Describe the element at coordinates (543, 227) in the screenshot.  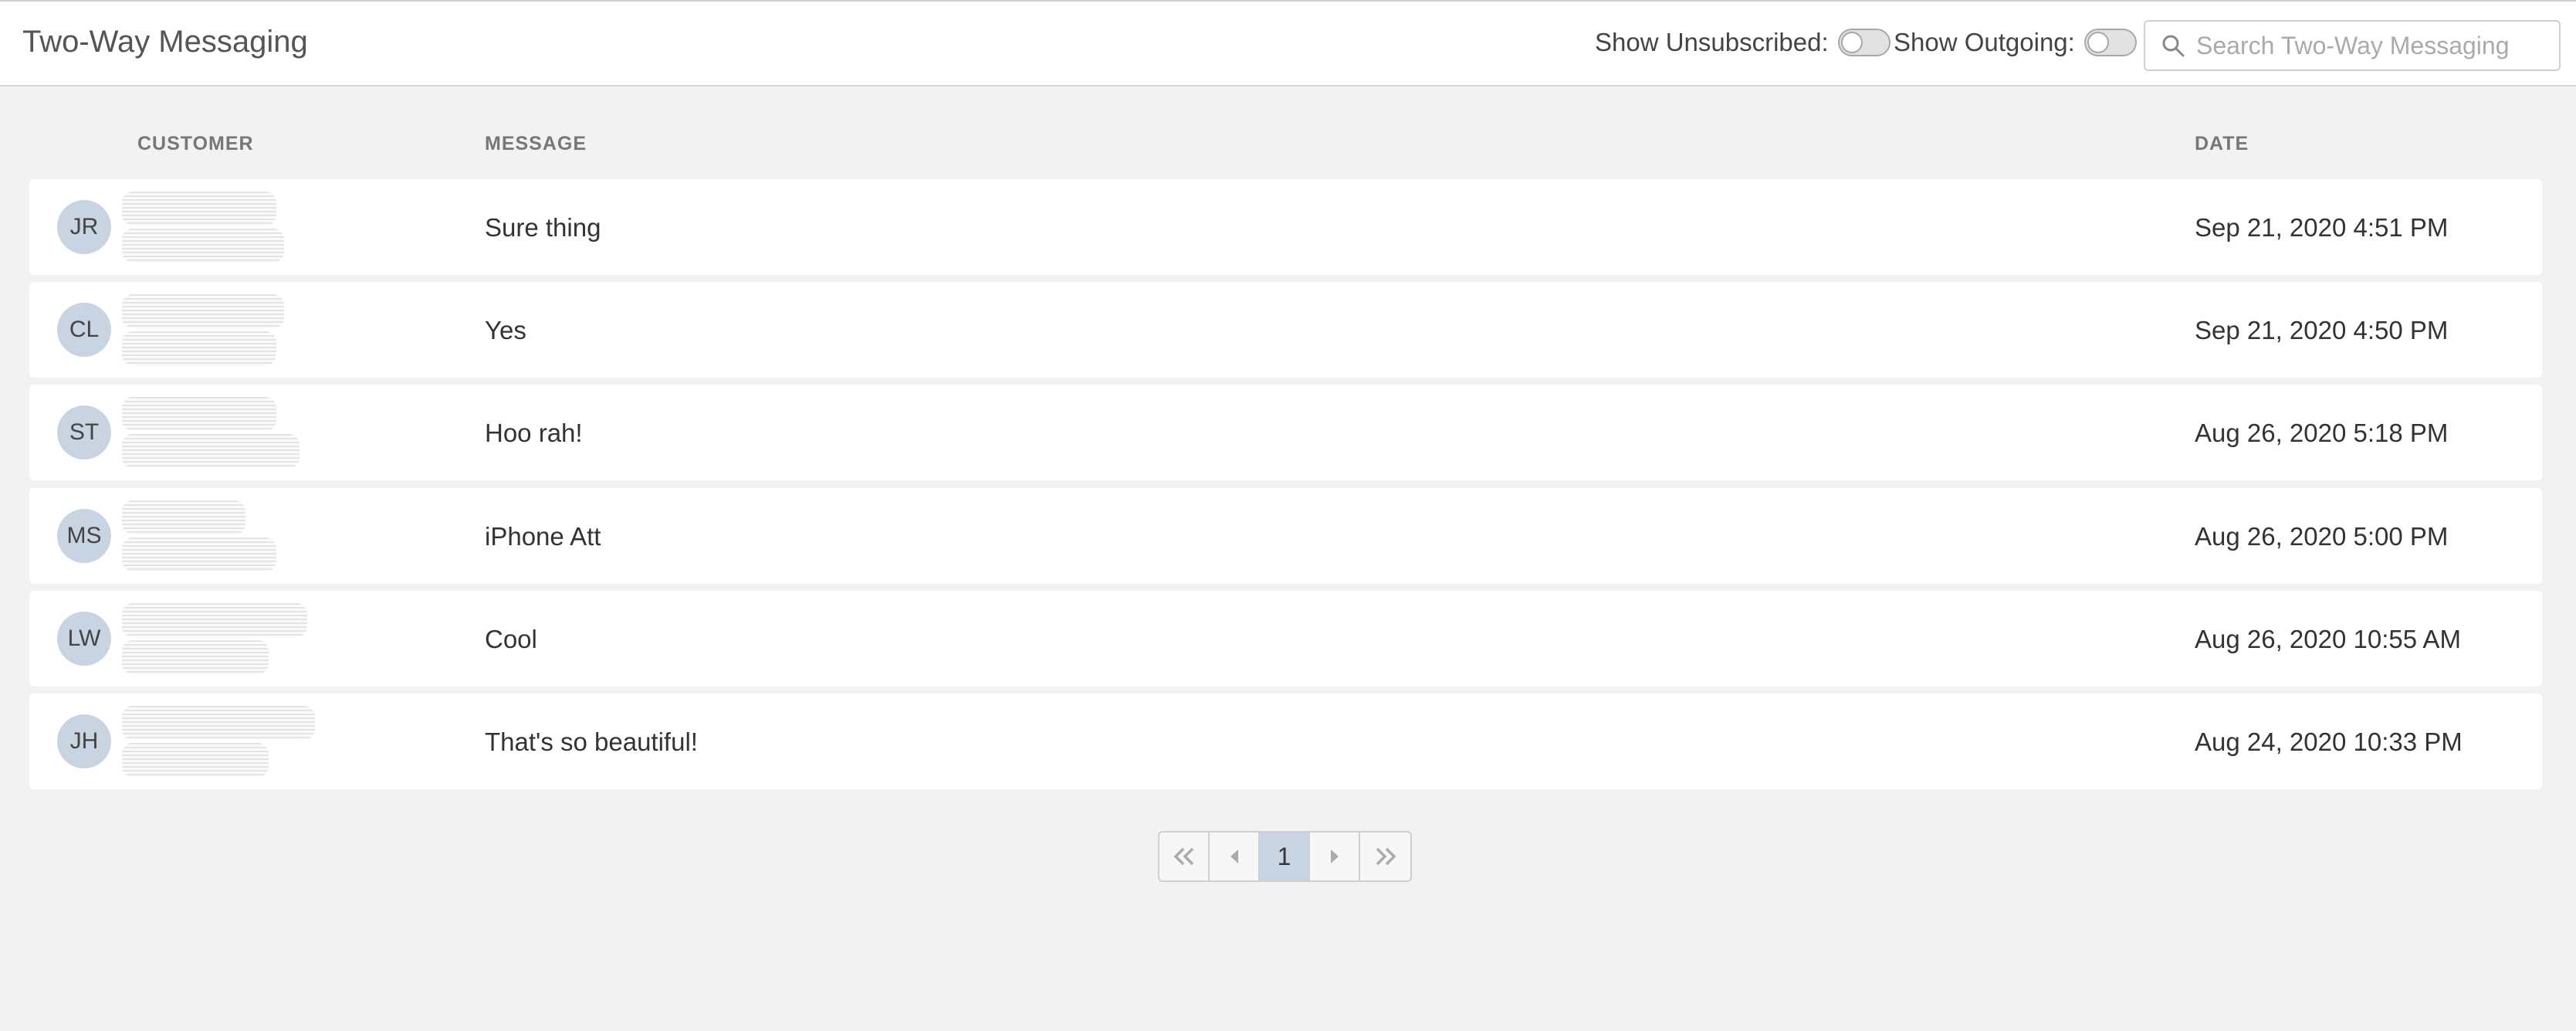
I see `message-text: Sure thing` at that location.